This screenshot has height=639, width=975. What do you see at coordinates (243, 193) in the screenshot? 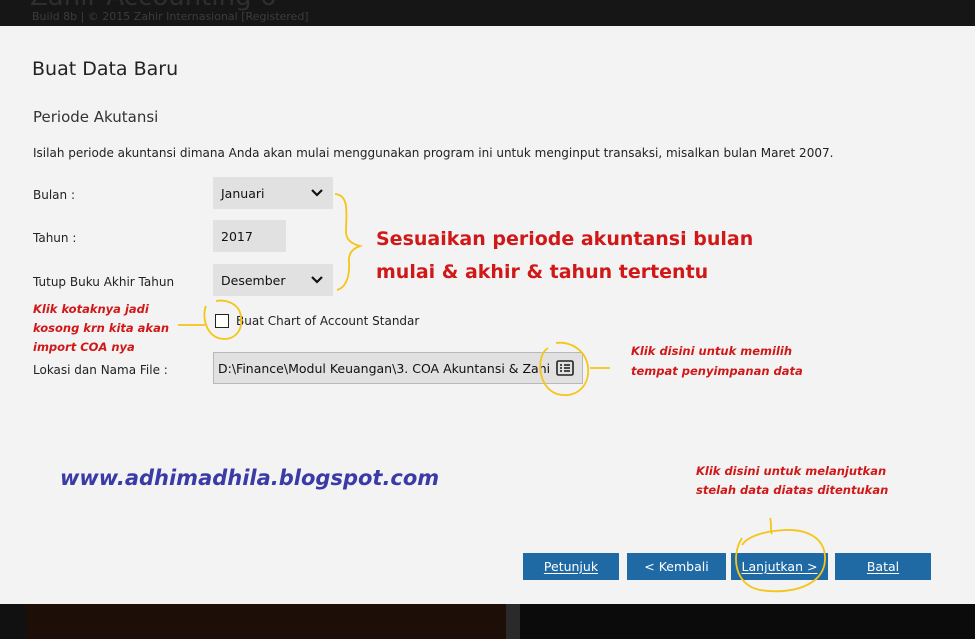
I see `bulan-value: Januari` at bounding box center [243, 193].